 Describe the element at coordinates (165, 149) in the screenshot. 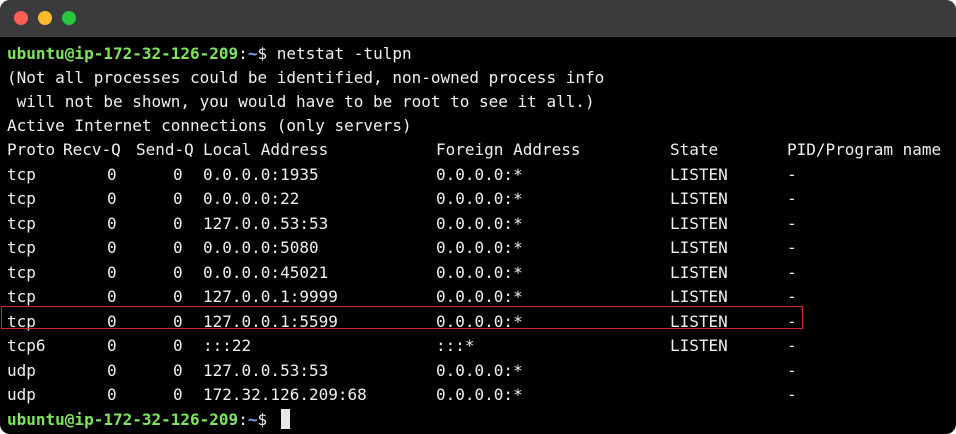

I see `header-send-q: Send-Q` at that location.